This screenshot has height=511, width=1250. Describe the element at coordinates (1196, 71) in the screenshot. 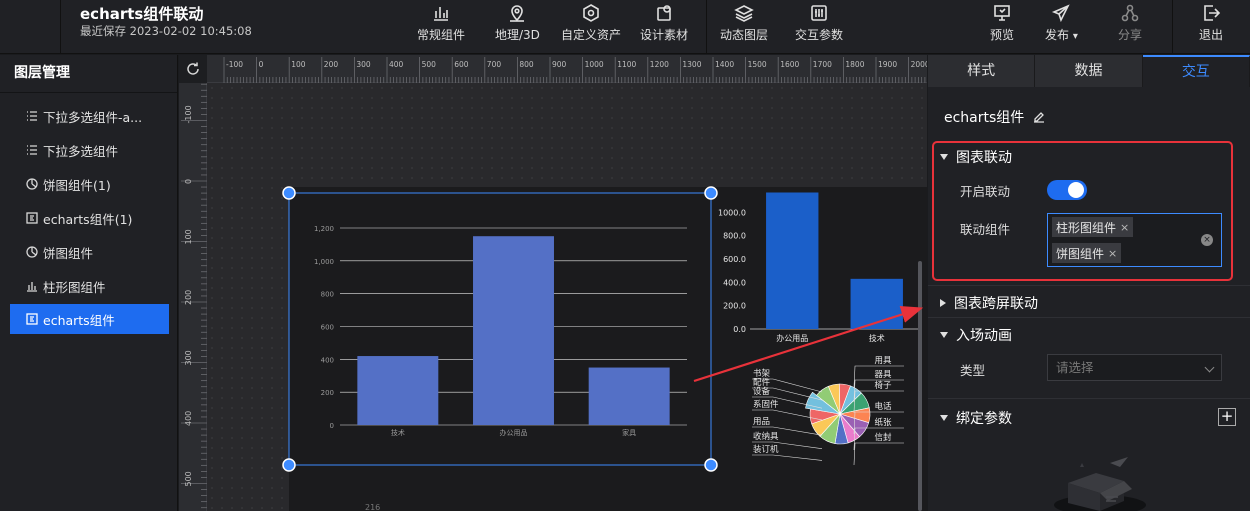

I see `tab-interaction: 交互` at that location.